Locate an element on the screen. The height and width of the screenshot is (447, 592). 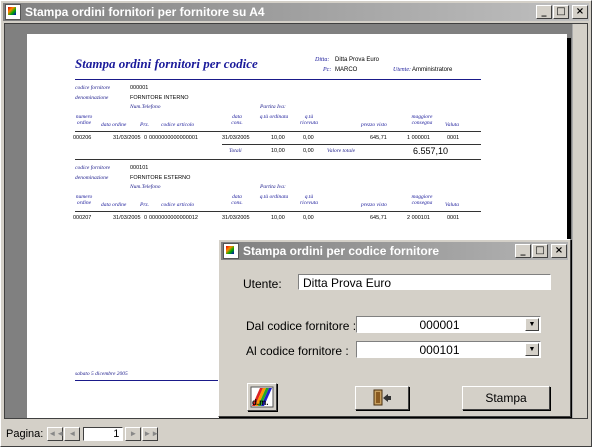
group2-row-data-cons: 31/03/2005 is located at coordinates (236, 218).